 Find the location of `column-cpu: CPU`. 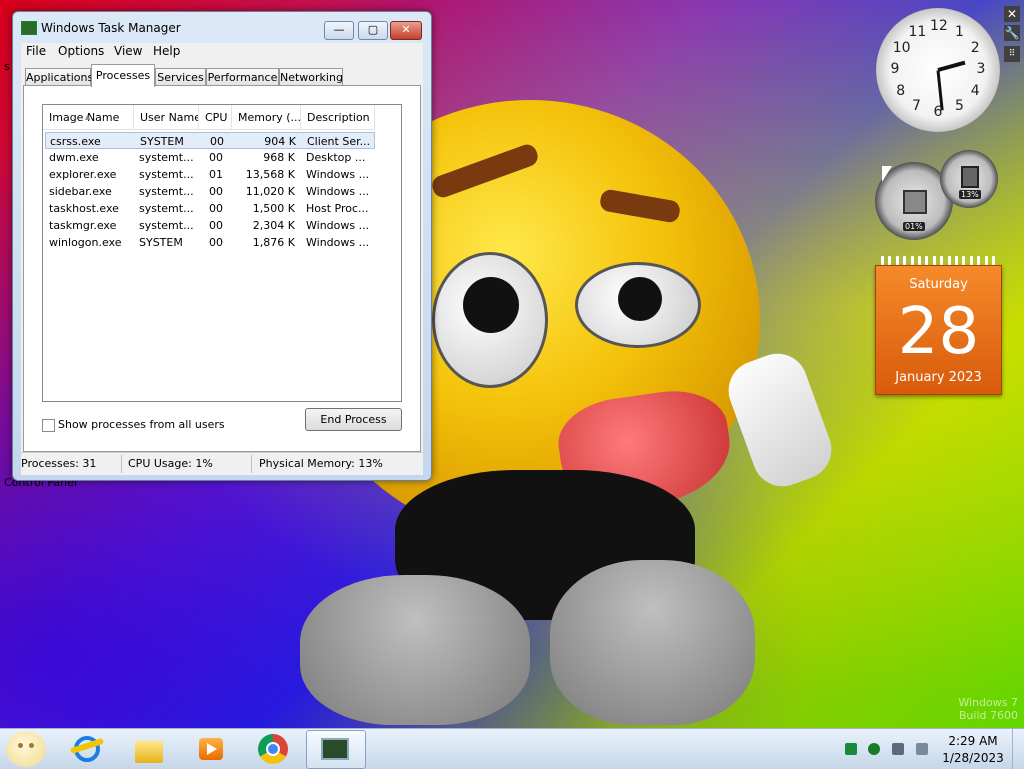

column-cpu: CPU is located at coordinates (215, 117).